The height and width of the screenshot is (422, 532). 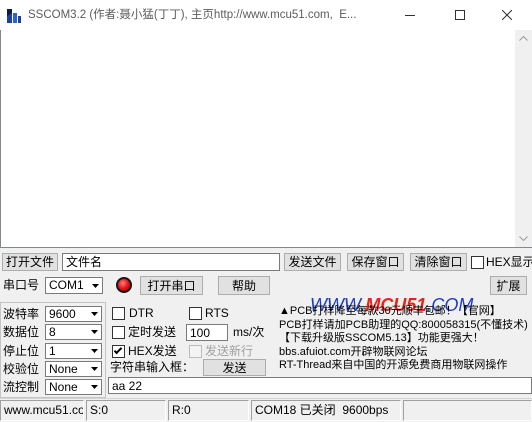 What do you see at coordinates (405, 312) in the screenshot?
I see `ad-line-pcb-offer: ▲PCB打样降至每款30元顺丰包邮！【官网】` at bounding box center [405, 312].